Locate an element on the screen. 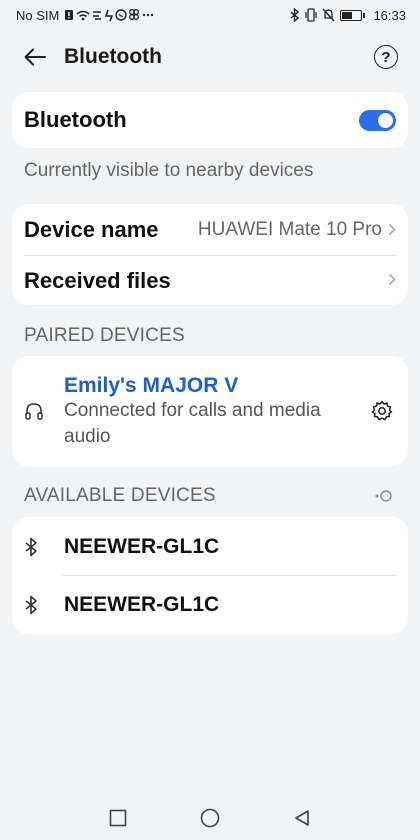  paired-device-name: Emily's MAJOR V is located at coordinates (151, 385).